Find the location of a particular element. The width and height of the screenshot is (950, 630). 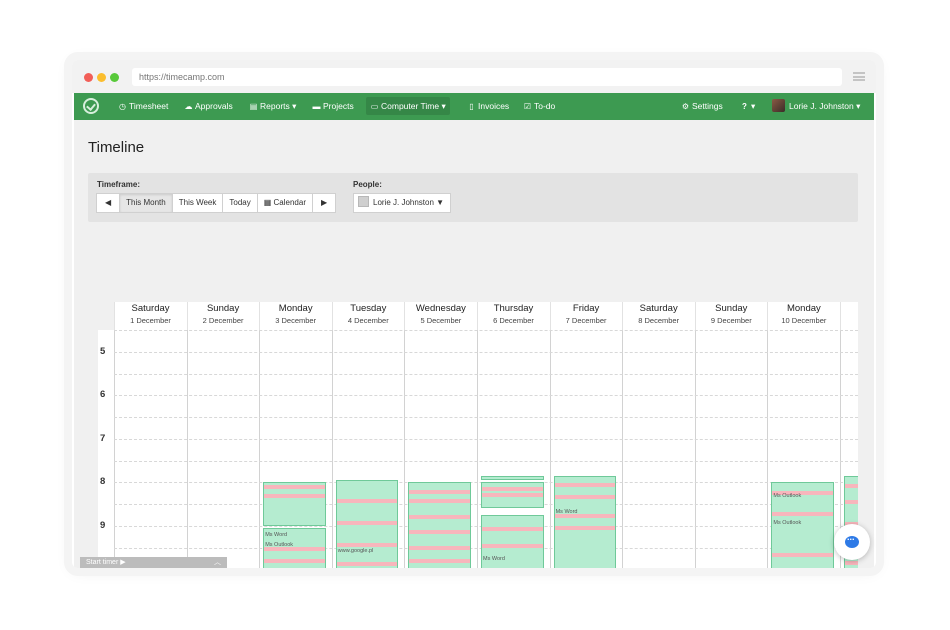

chat-bubble-icon is located at coordinates (852, 540).